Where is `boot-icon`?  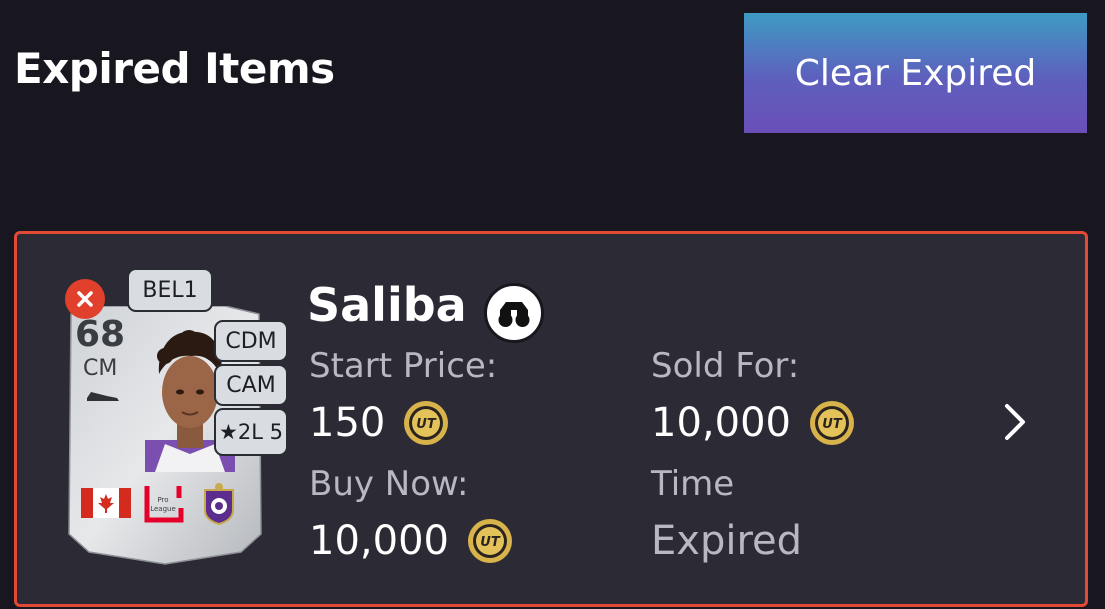
boot-icon is located at coordinates (103, 396).